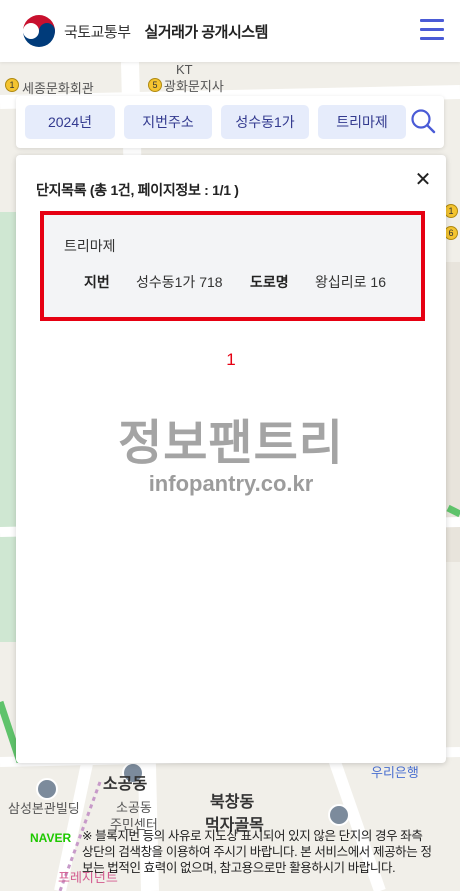 This screenshot has height=891, width=460. What do you see at coordinates (350, 282) in the screenshot?
I see `road-value: 왕십리로 16` at bounding box center [350, 282].